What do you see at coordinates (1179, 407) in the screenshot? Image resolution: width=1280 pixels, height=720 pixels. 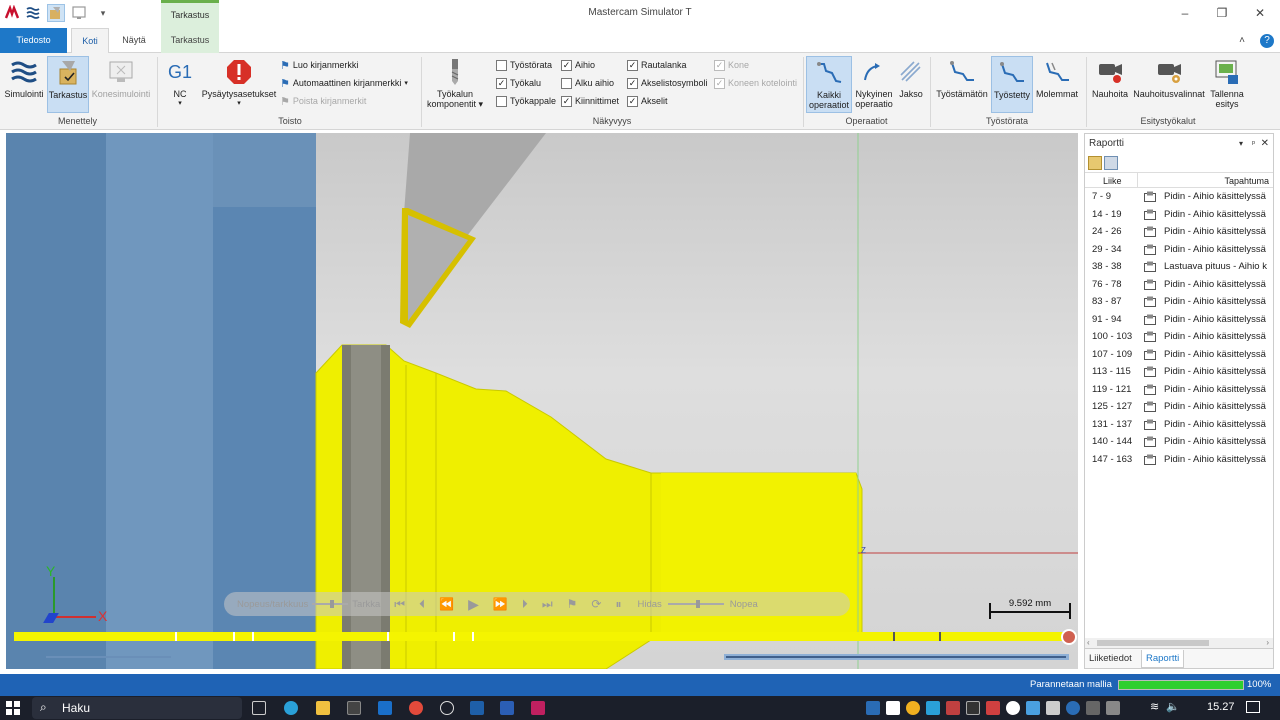 I see `report-row: 125 - 127 Pidin - Aihio käsittelyssä` at bounding box center [1179, 407].